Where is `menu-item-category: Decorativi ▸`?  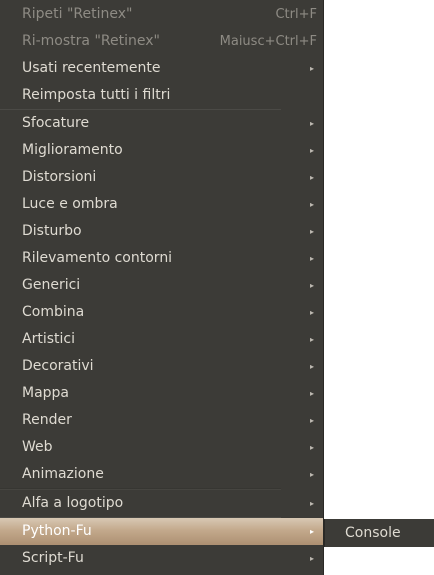
menu-item-category: Decorativi ▸ is located at coordinates (161, 366).